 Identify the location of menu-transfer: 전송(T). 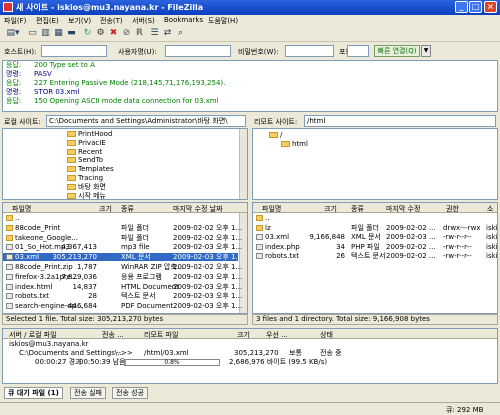
(111, 21).